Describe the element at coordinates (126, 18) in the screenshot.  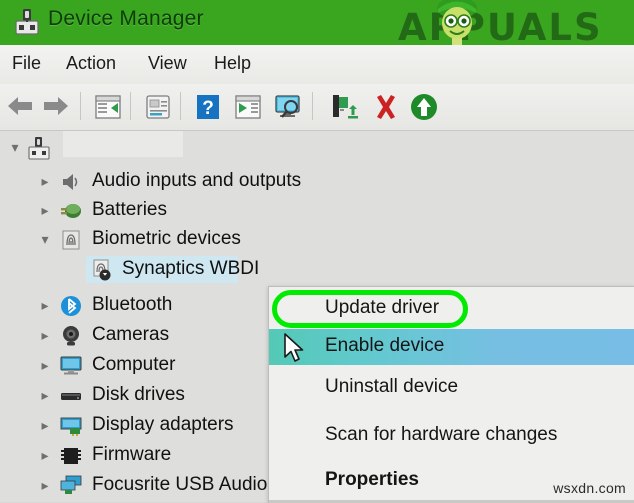
I see `window-title: Device Manager` at that location.